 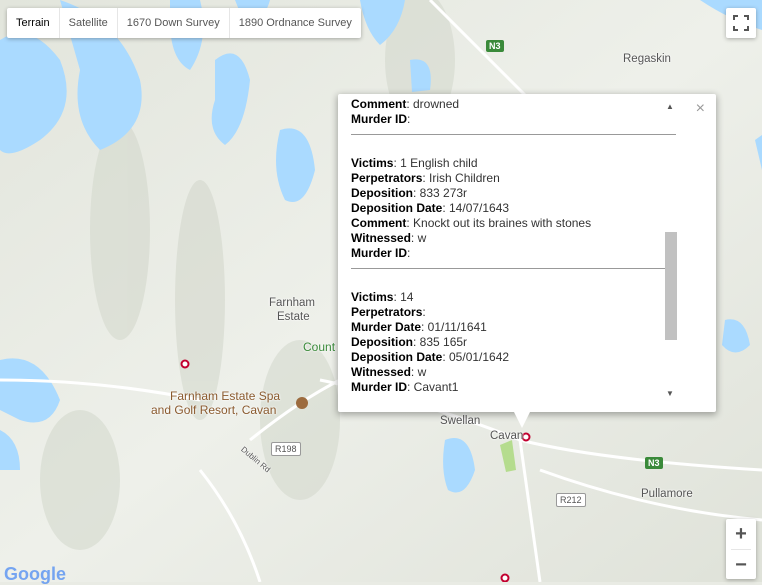 I want to click on info-window-scrollbar: ▲ ▼, so click(x=670, y=250).